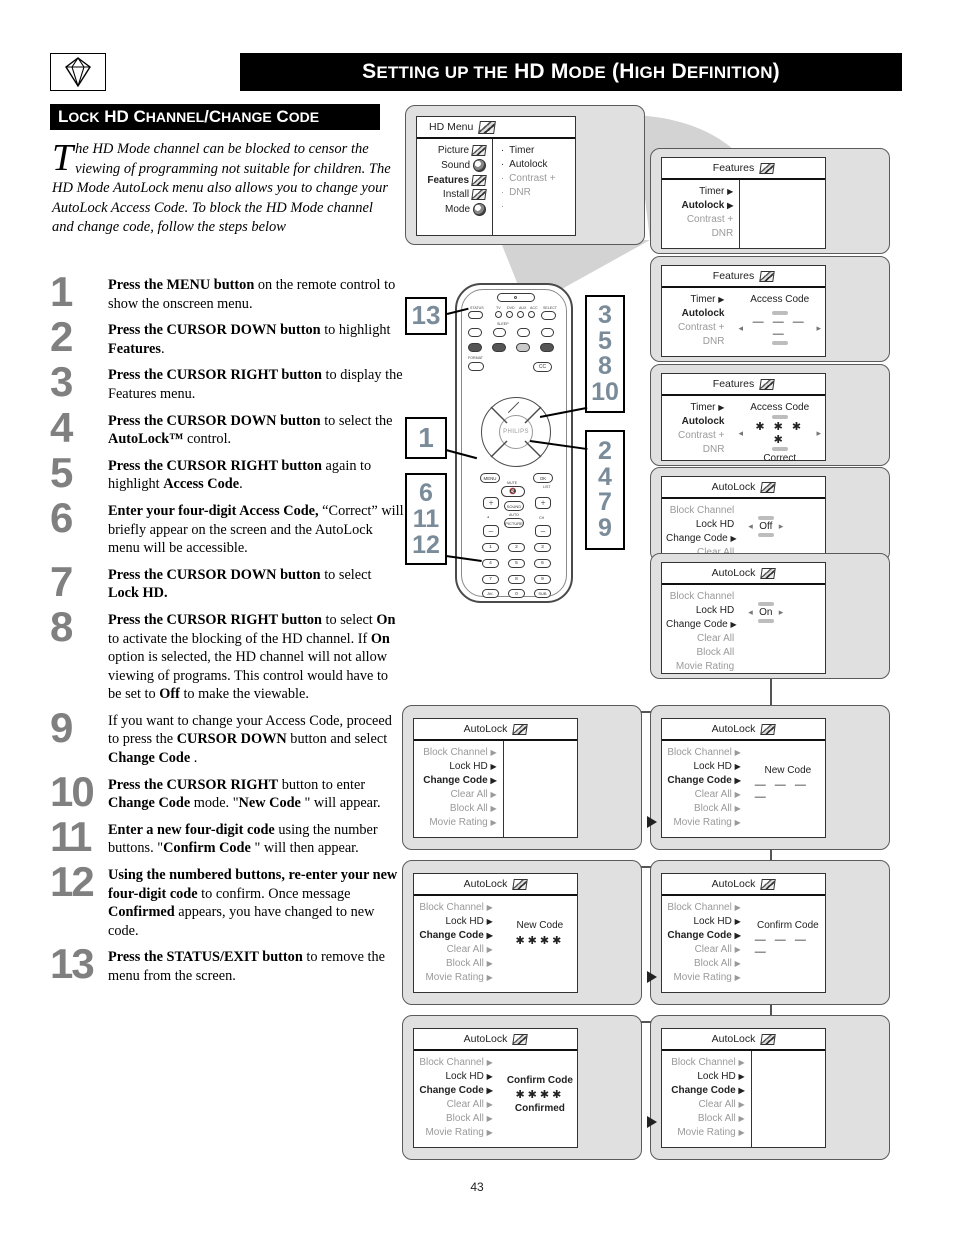  I want to click on format-button, so click(476, 366).